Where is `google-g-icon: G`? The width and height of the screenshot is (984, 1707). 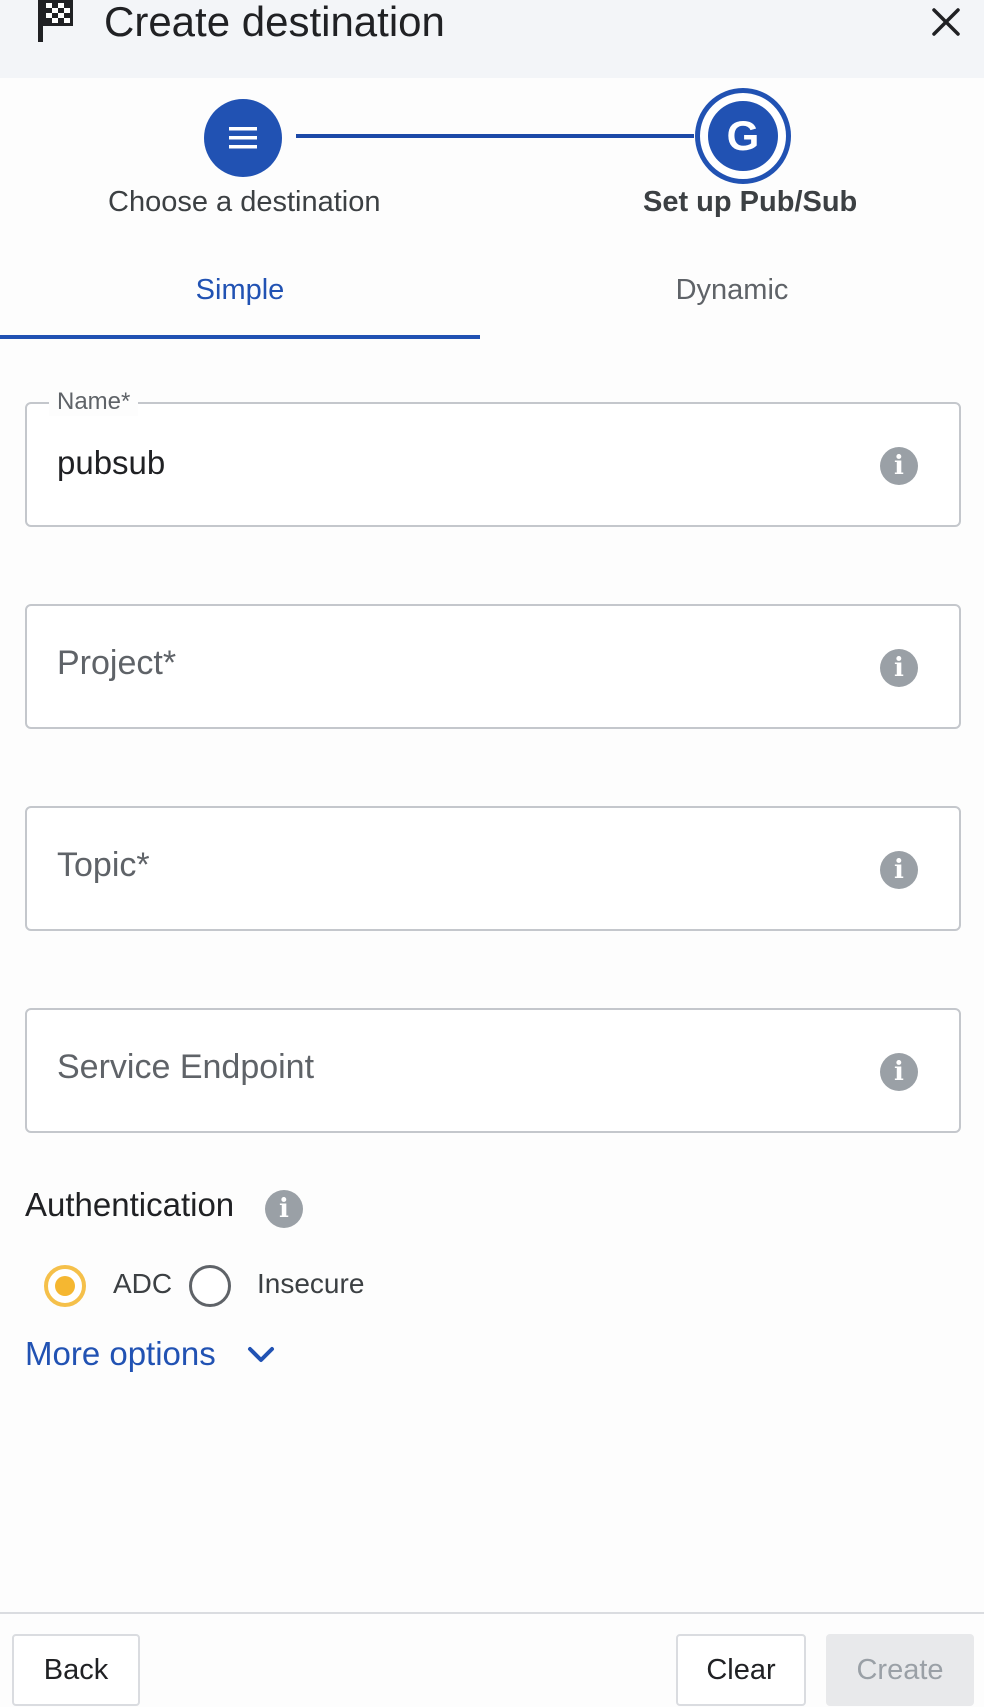
google-g-icon: G is located at coordinates (743, 136).